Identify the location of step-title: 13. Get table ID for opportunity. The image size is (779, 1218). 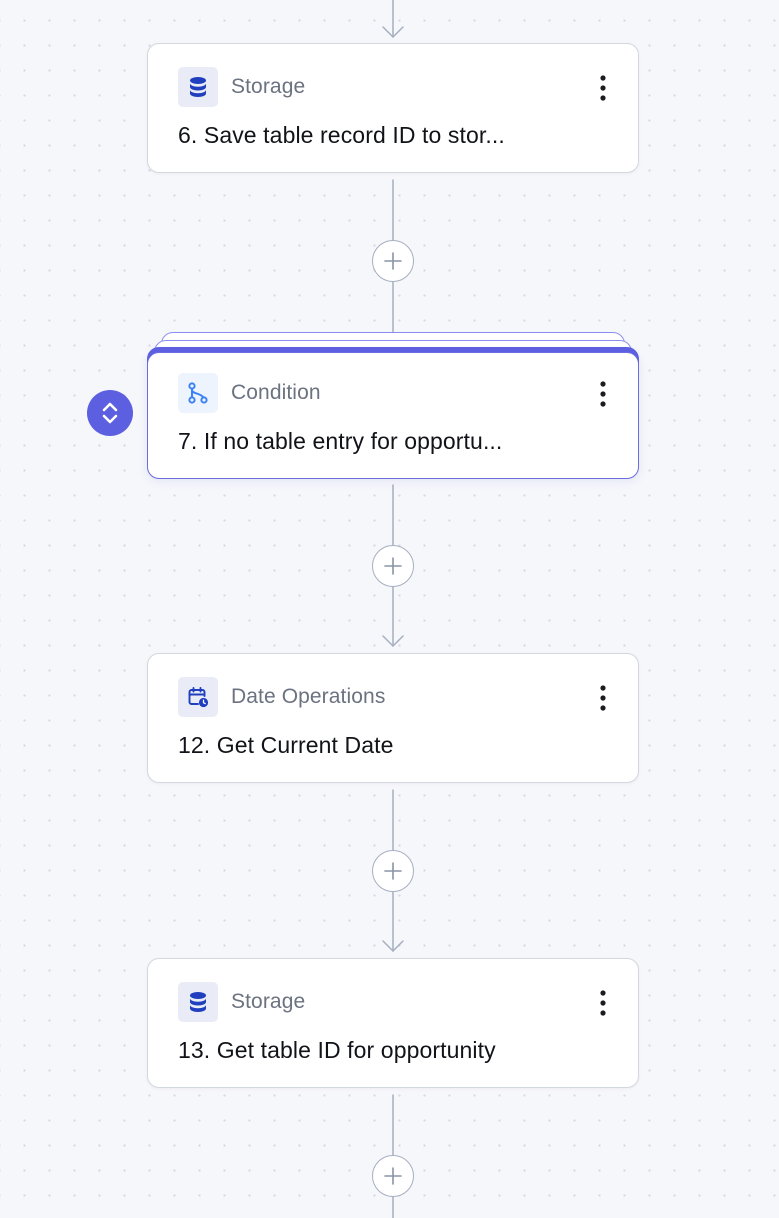
(337, 1050).